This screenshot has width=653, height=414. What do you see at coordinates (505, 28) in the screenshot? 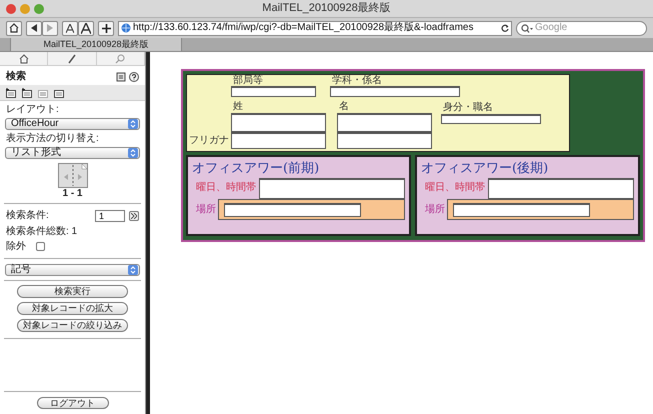
I see `reload-icon` at bounding box center [505, 28].